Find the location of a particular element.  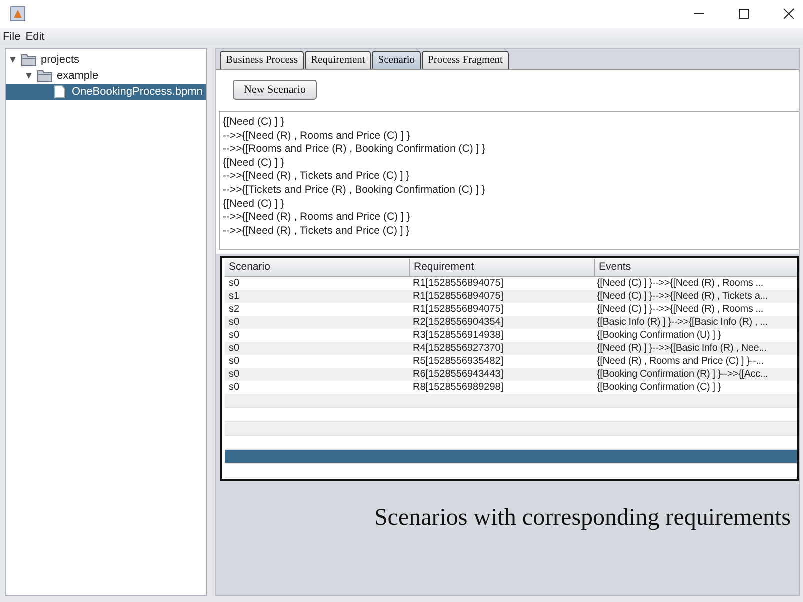

table-cell-text: s1 is located at coordinates (234, 296).